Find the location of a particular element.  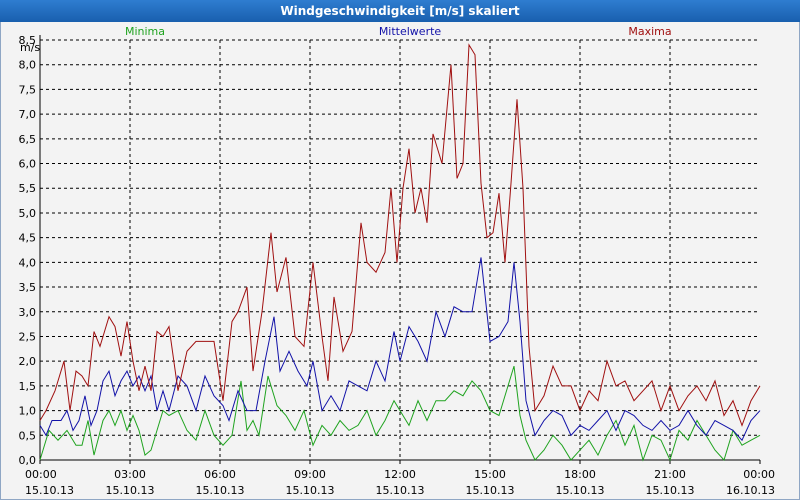

y-tick-label: 0,5 is located at coordinates (28, 435).